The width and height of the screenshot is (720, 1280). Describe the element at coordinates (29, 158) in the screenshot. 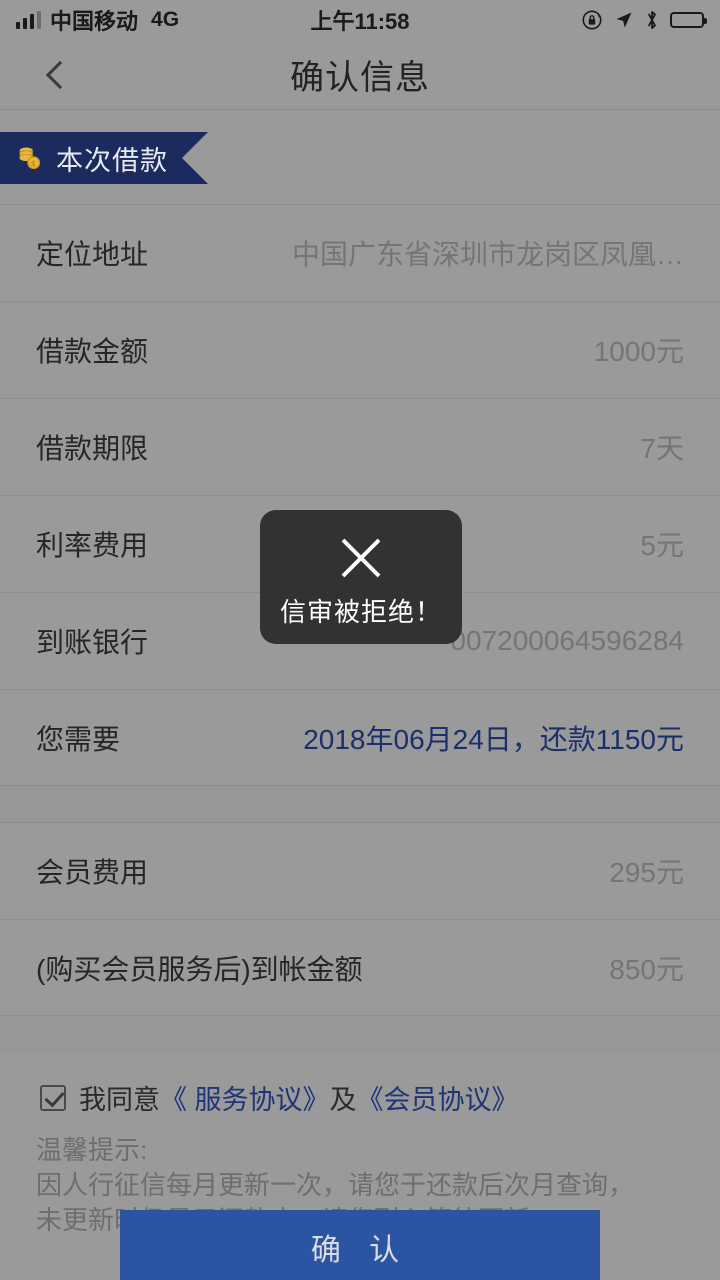

I see `coins-icon: $` at that location.